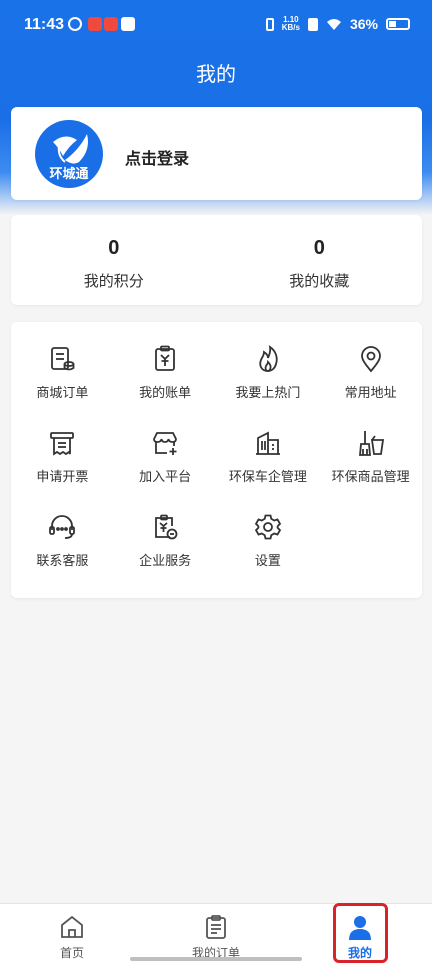  I want to click on status-right: 1.10 KB/s 36%, so click(337, 24).